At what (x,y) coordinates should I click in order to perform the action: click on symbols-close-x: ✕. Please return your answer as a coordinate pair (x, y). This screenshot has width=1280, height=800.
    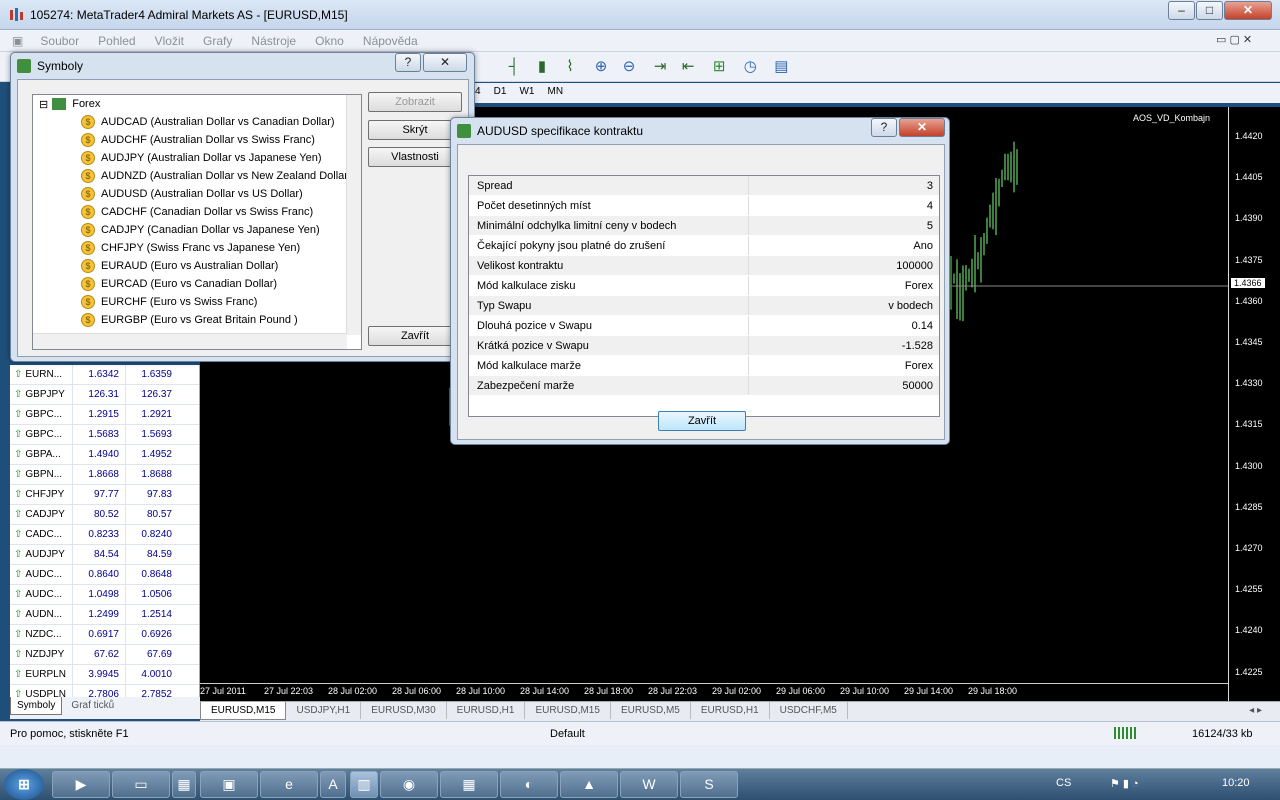
    Looking at the image, I should click on (445, 62).